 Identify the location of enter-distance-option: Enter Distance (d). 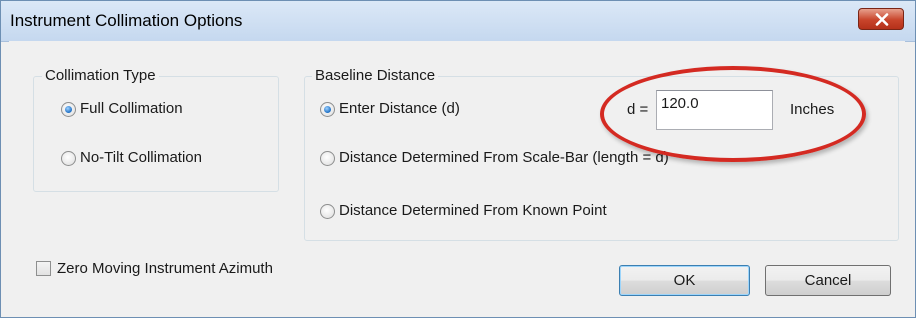
(390, 109).